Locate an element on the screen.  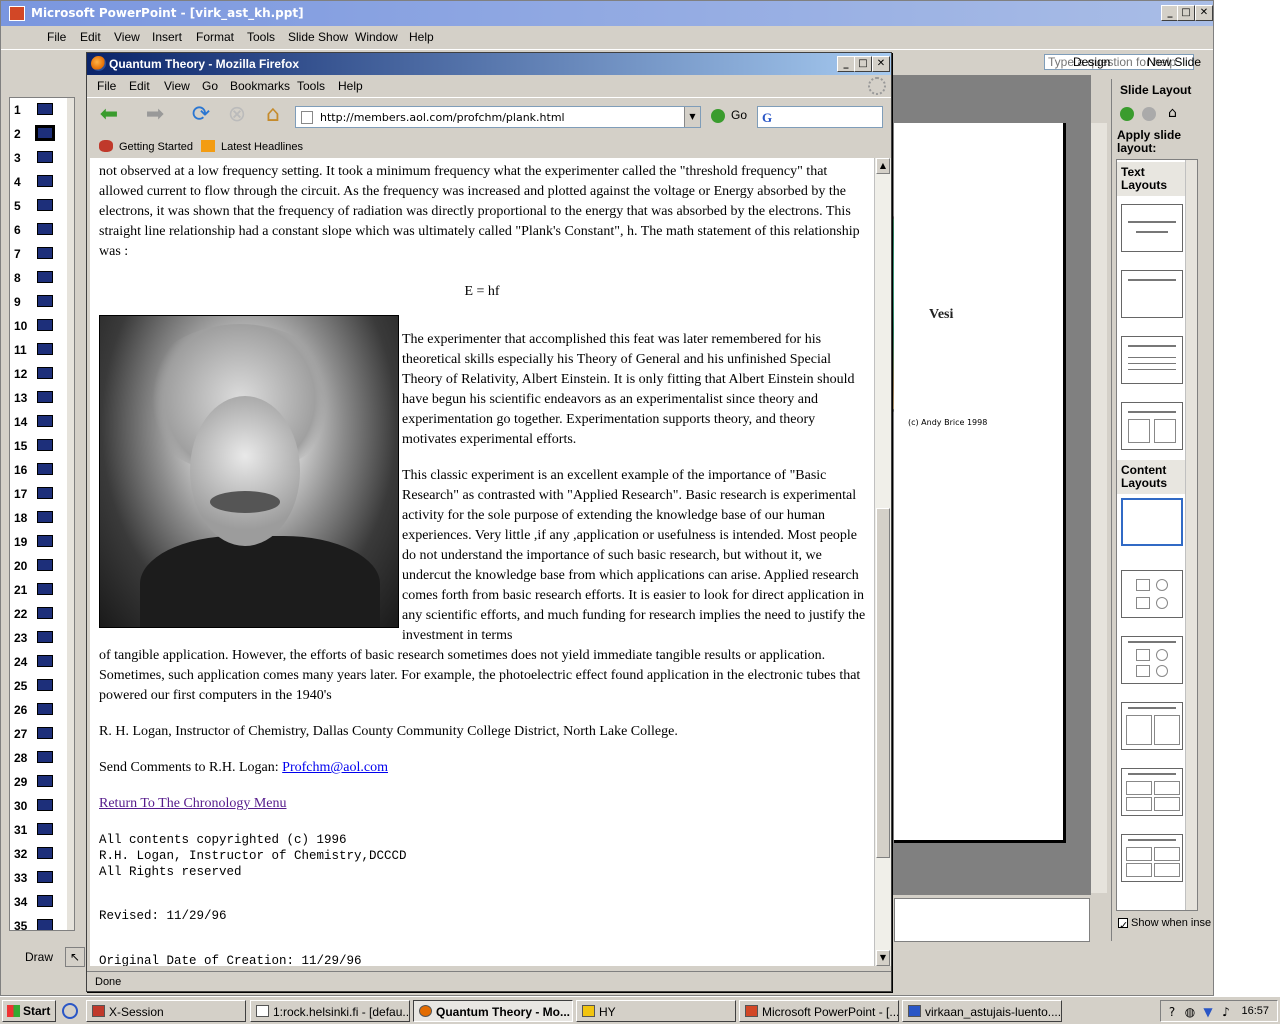
slide-thumbnail-row: 24 is located at coordinates (39, 662).